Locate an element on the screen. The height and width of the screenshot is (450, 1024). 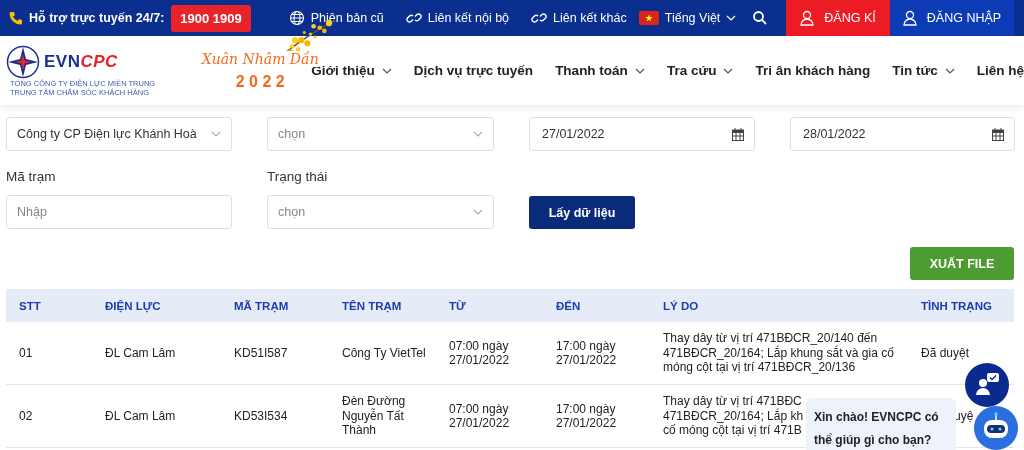
top-link: Phiên bản cũ is located at coordinates (336, 18).